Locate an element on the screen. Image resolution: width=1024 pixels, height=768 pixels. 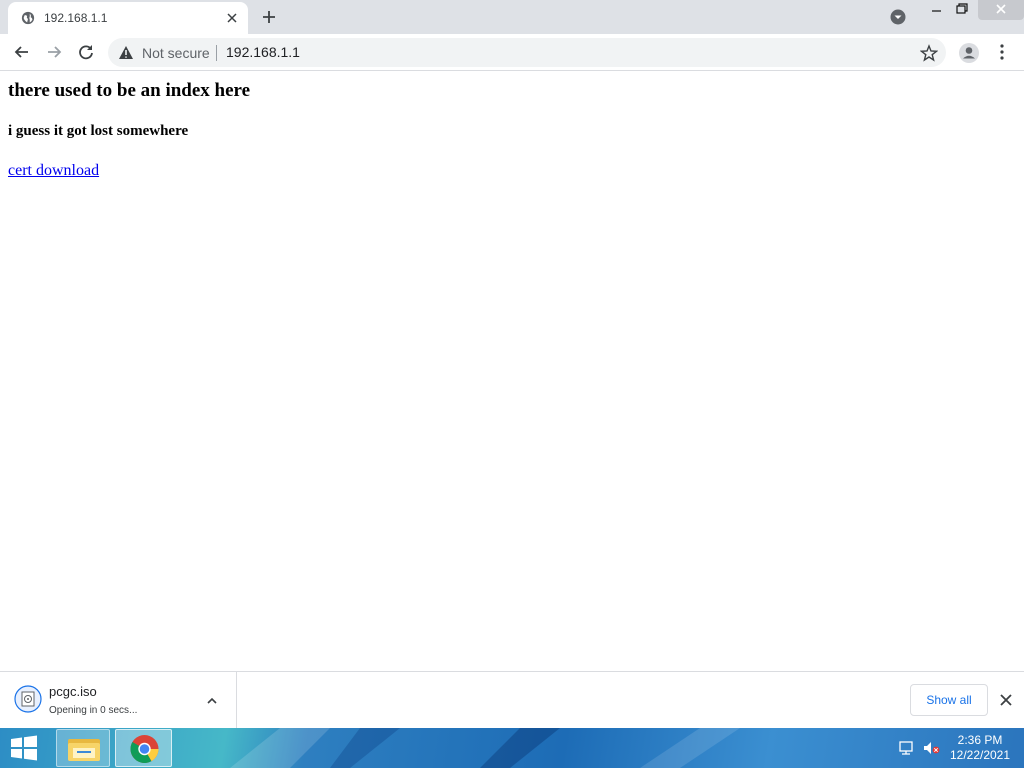
address-bar: Not secure 192.168.1.1 is located at coordinates (527, 52).